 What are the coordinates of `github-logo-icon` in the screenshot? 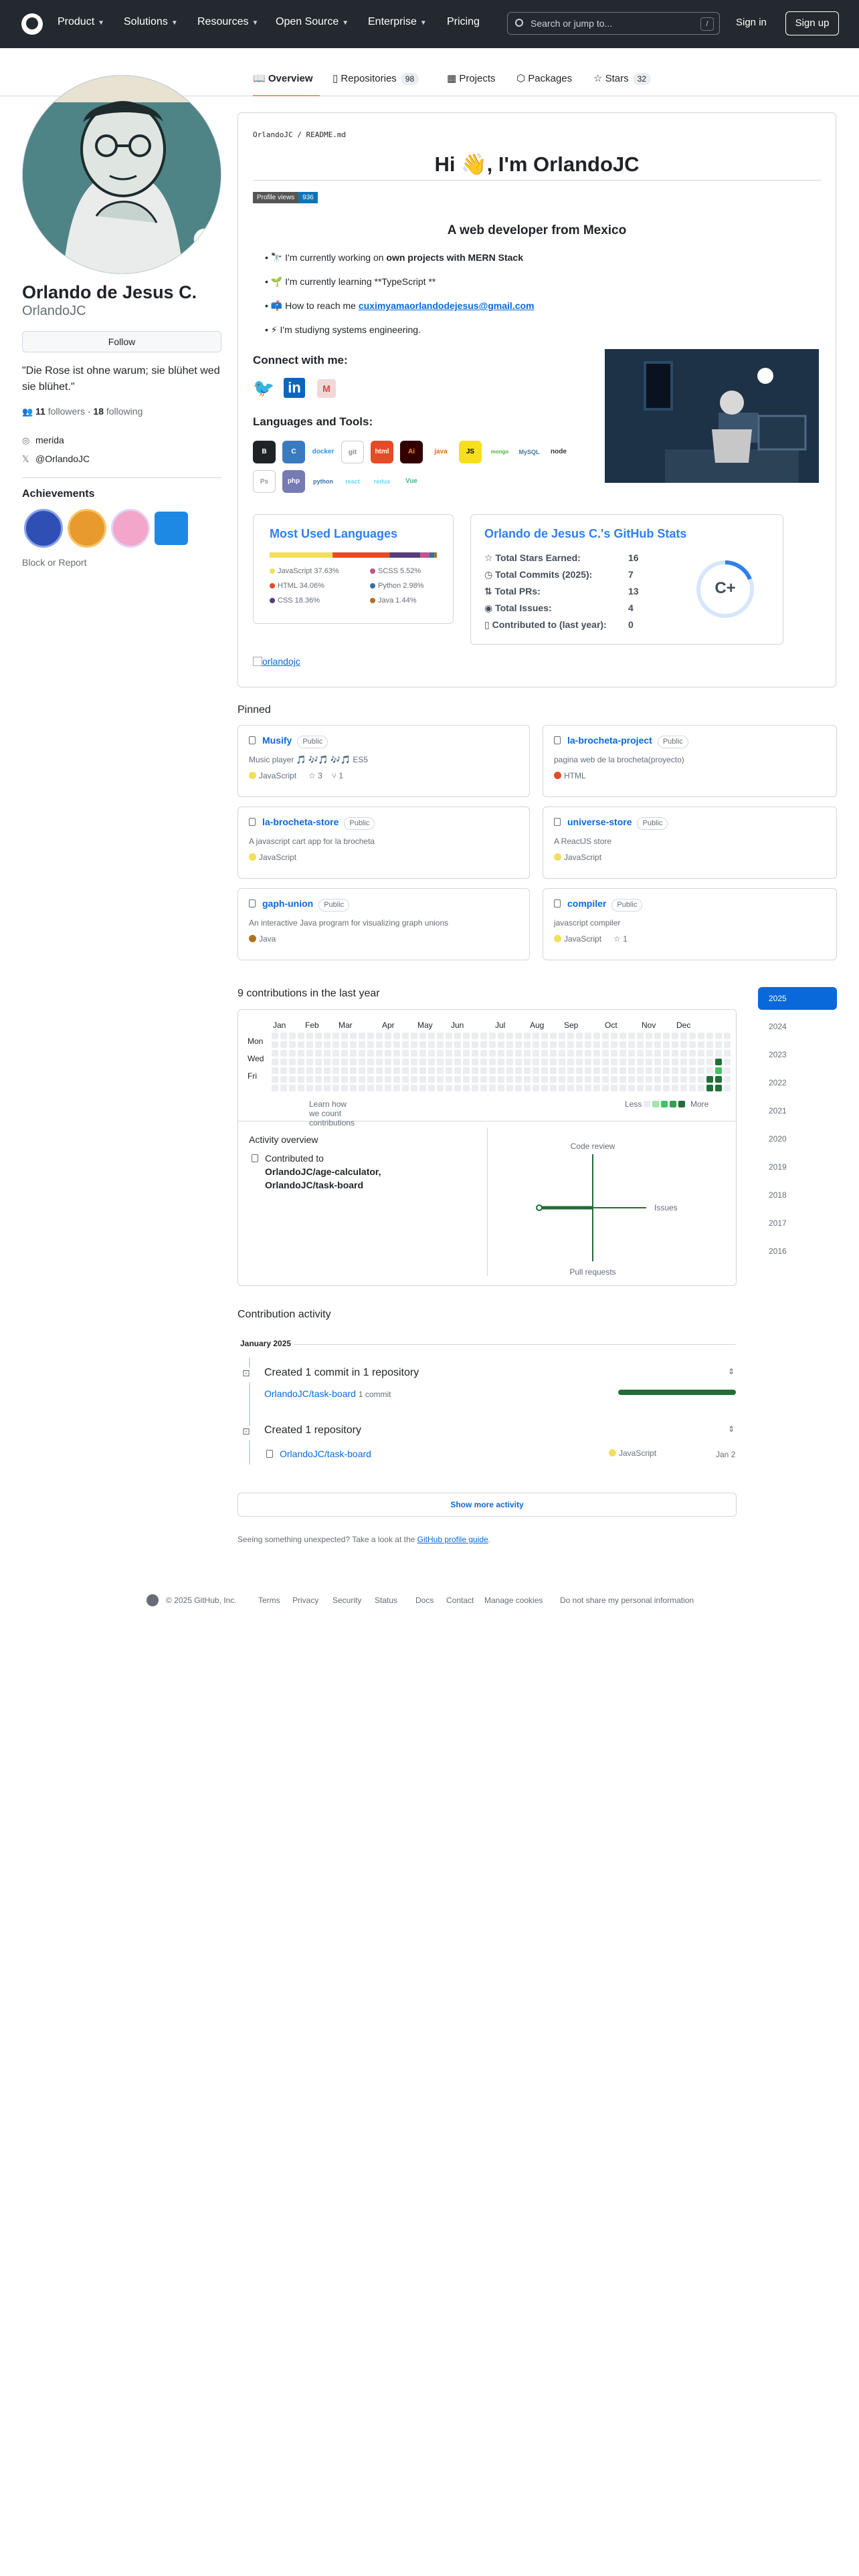 It's located at (32, 24).